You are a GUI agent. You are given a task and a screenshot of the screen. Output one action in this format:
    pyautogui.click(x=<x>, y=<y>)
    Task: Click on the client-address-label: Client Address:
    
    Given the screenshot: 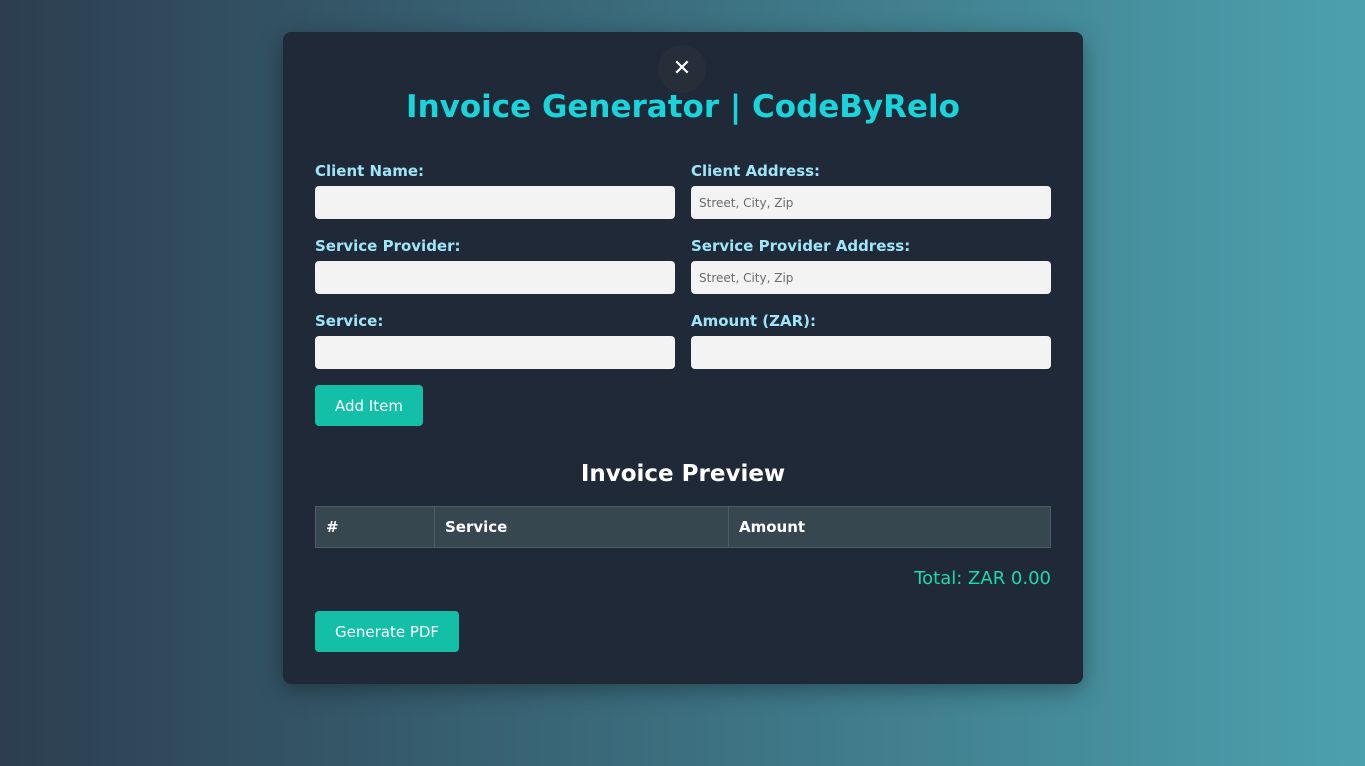 What is the action you would take?
    pyautogui.click(x=756, y=171)
    